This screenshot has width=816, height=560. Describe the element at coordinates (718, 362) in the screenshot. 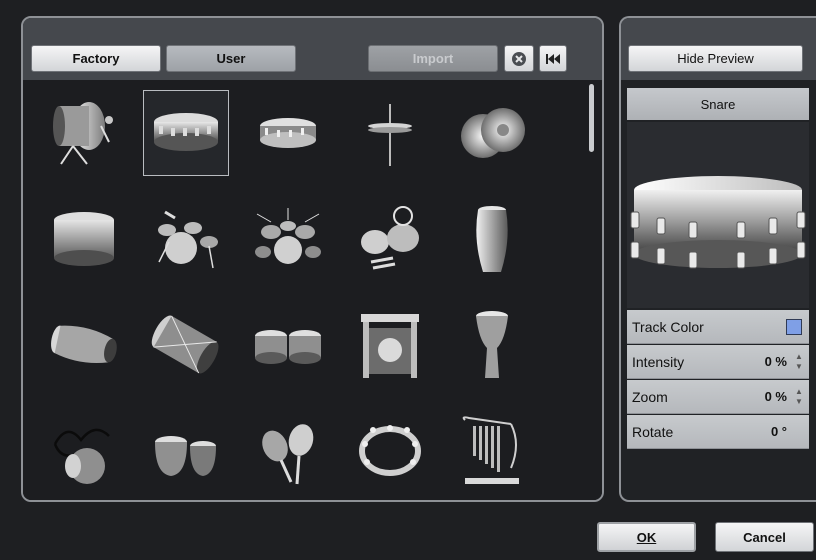

I see `intensity-row: Intensity 0 % ▲ ▼` at that location.